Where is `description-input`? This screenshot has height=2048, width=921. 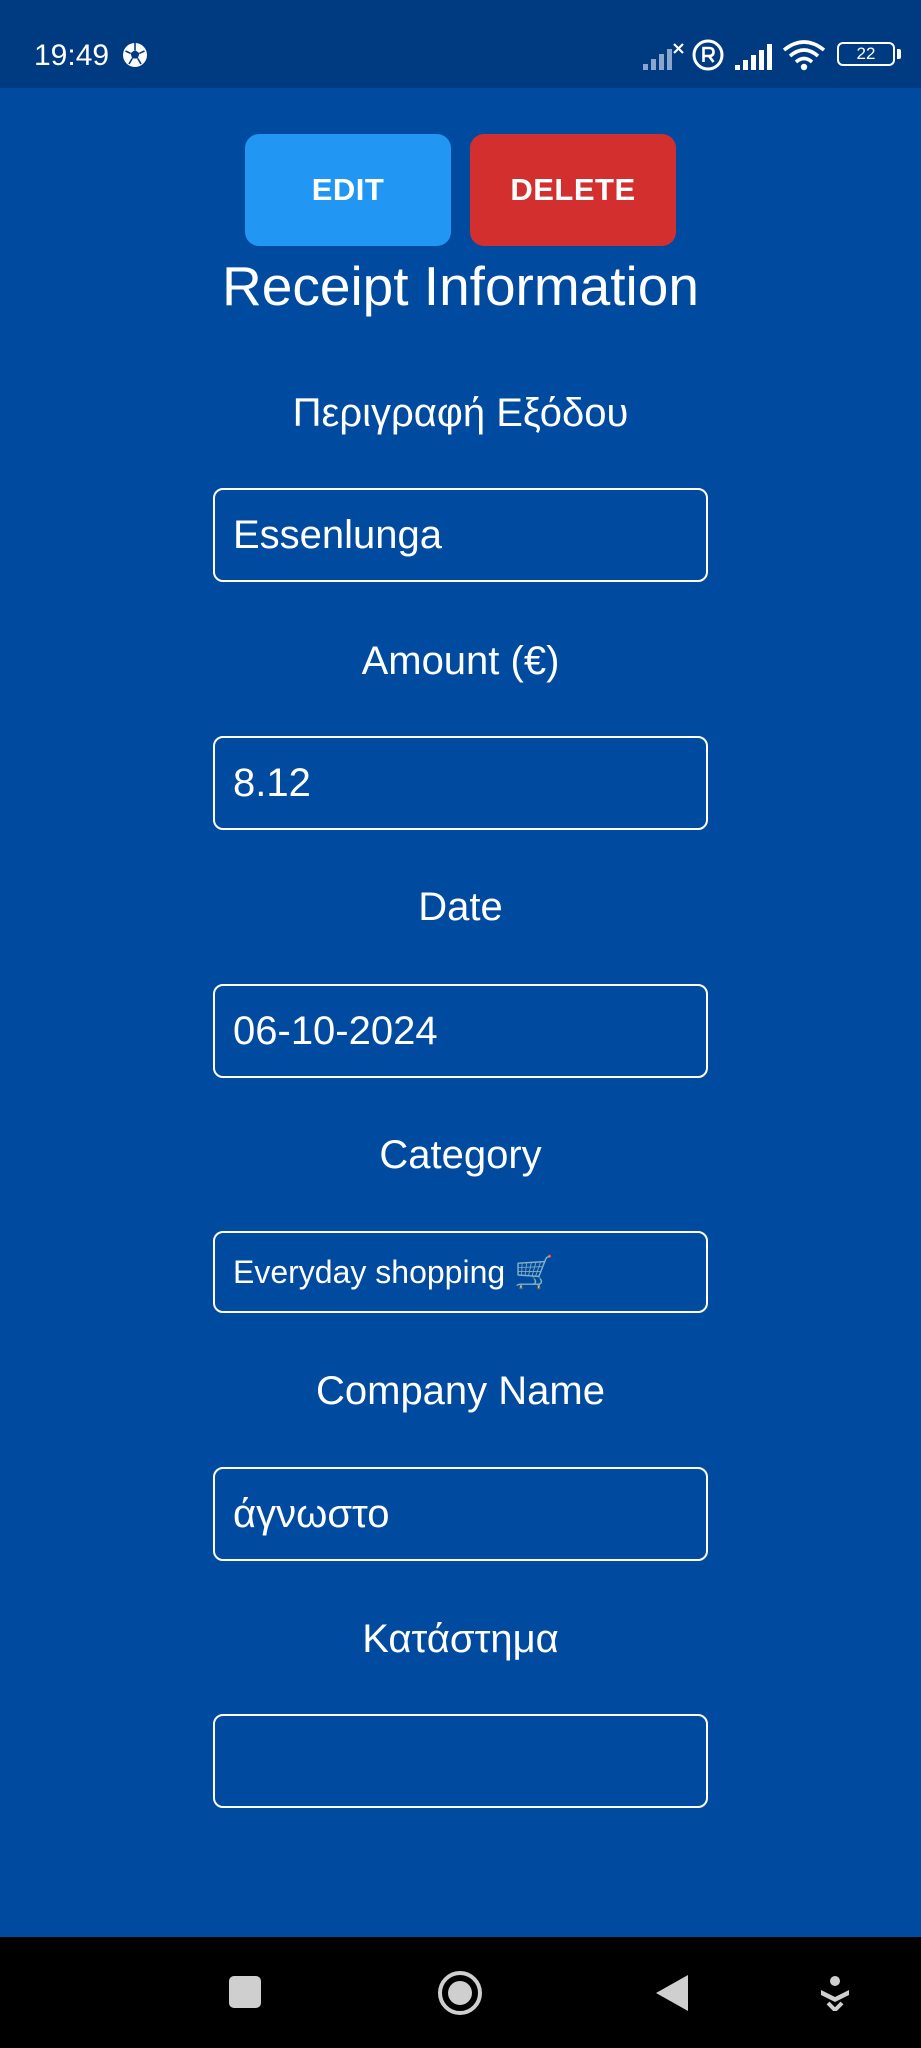
description-input is located at coordinates (460, 535).